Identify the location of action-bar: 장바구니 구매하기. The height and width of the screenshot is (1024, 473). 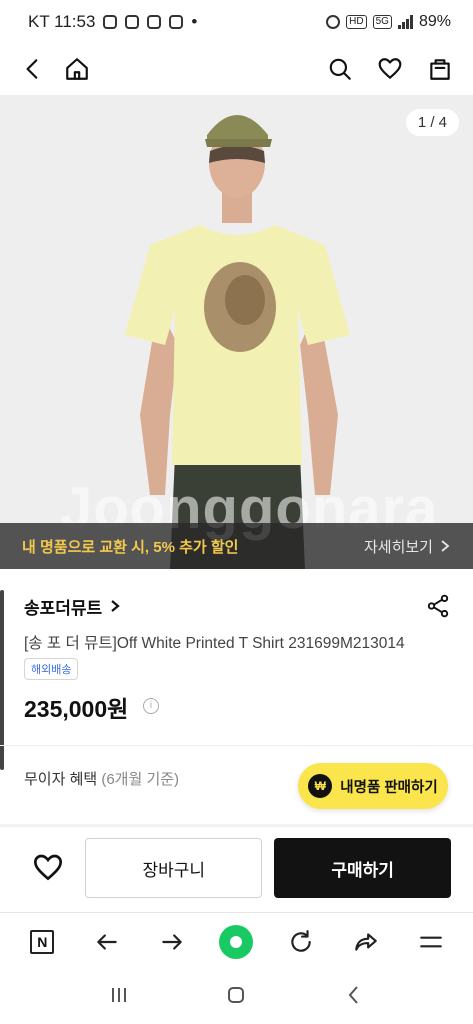
(236, 868).